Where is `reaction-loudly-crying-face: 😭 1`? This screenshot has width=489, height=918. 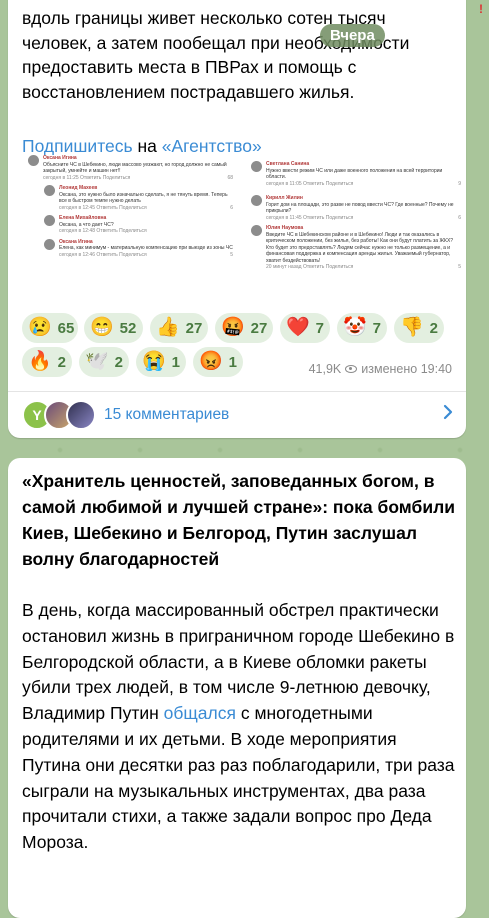
reaction-loudly-crying-face: 😭 1 is located at coordinates (161, 362).